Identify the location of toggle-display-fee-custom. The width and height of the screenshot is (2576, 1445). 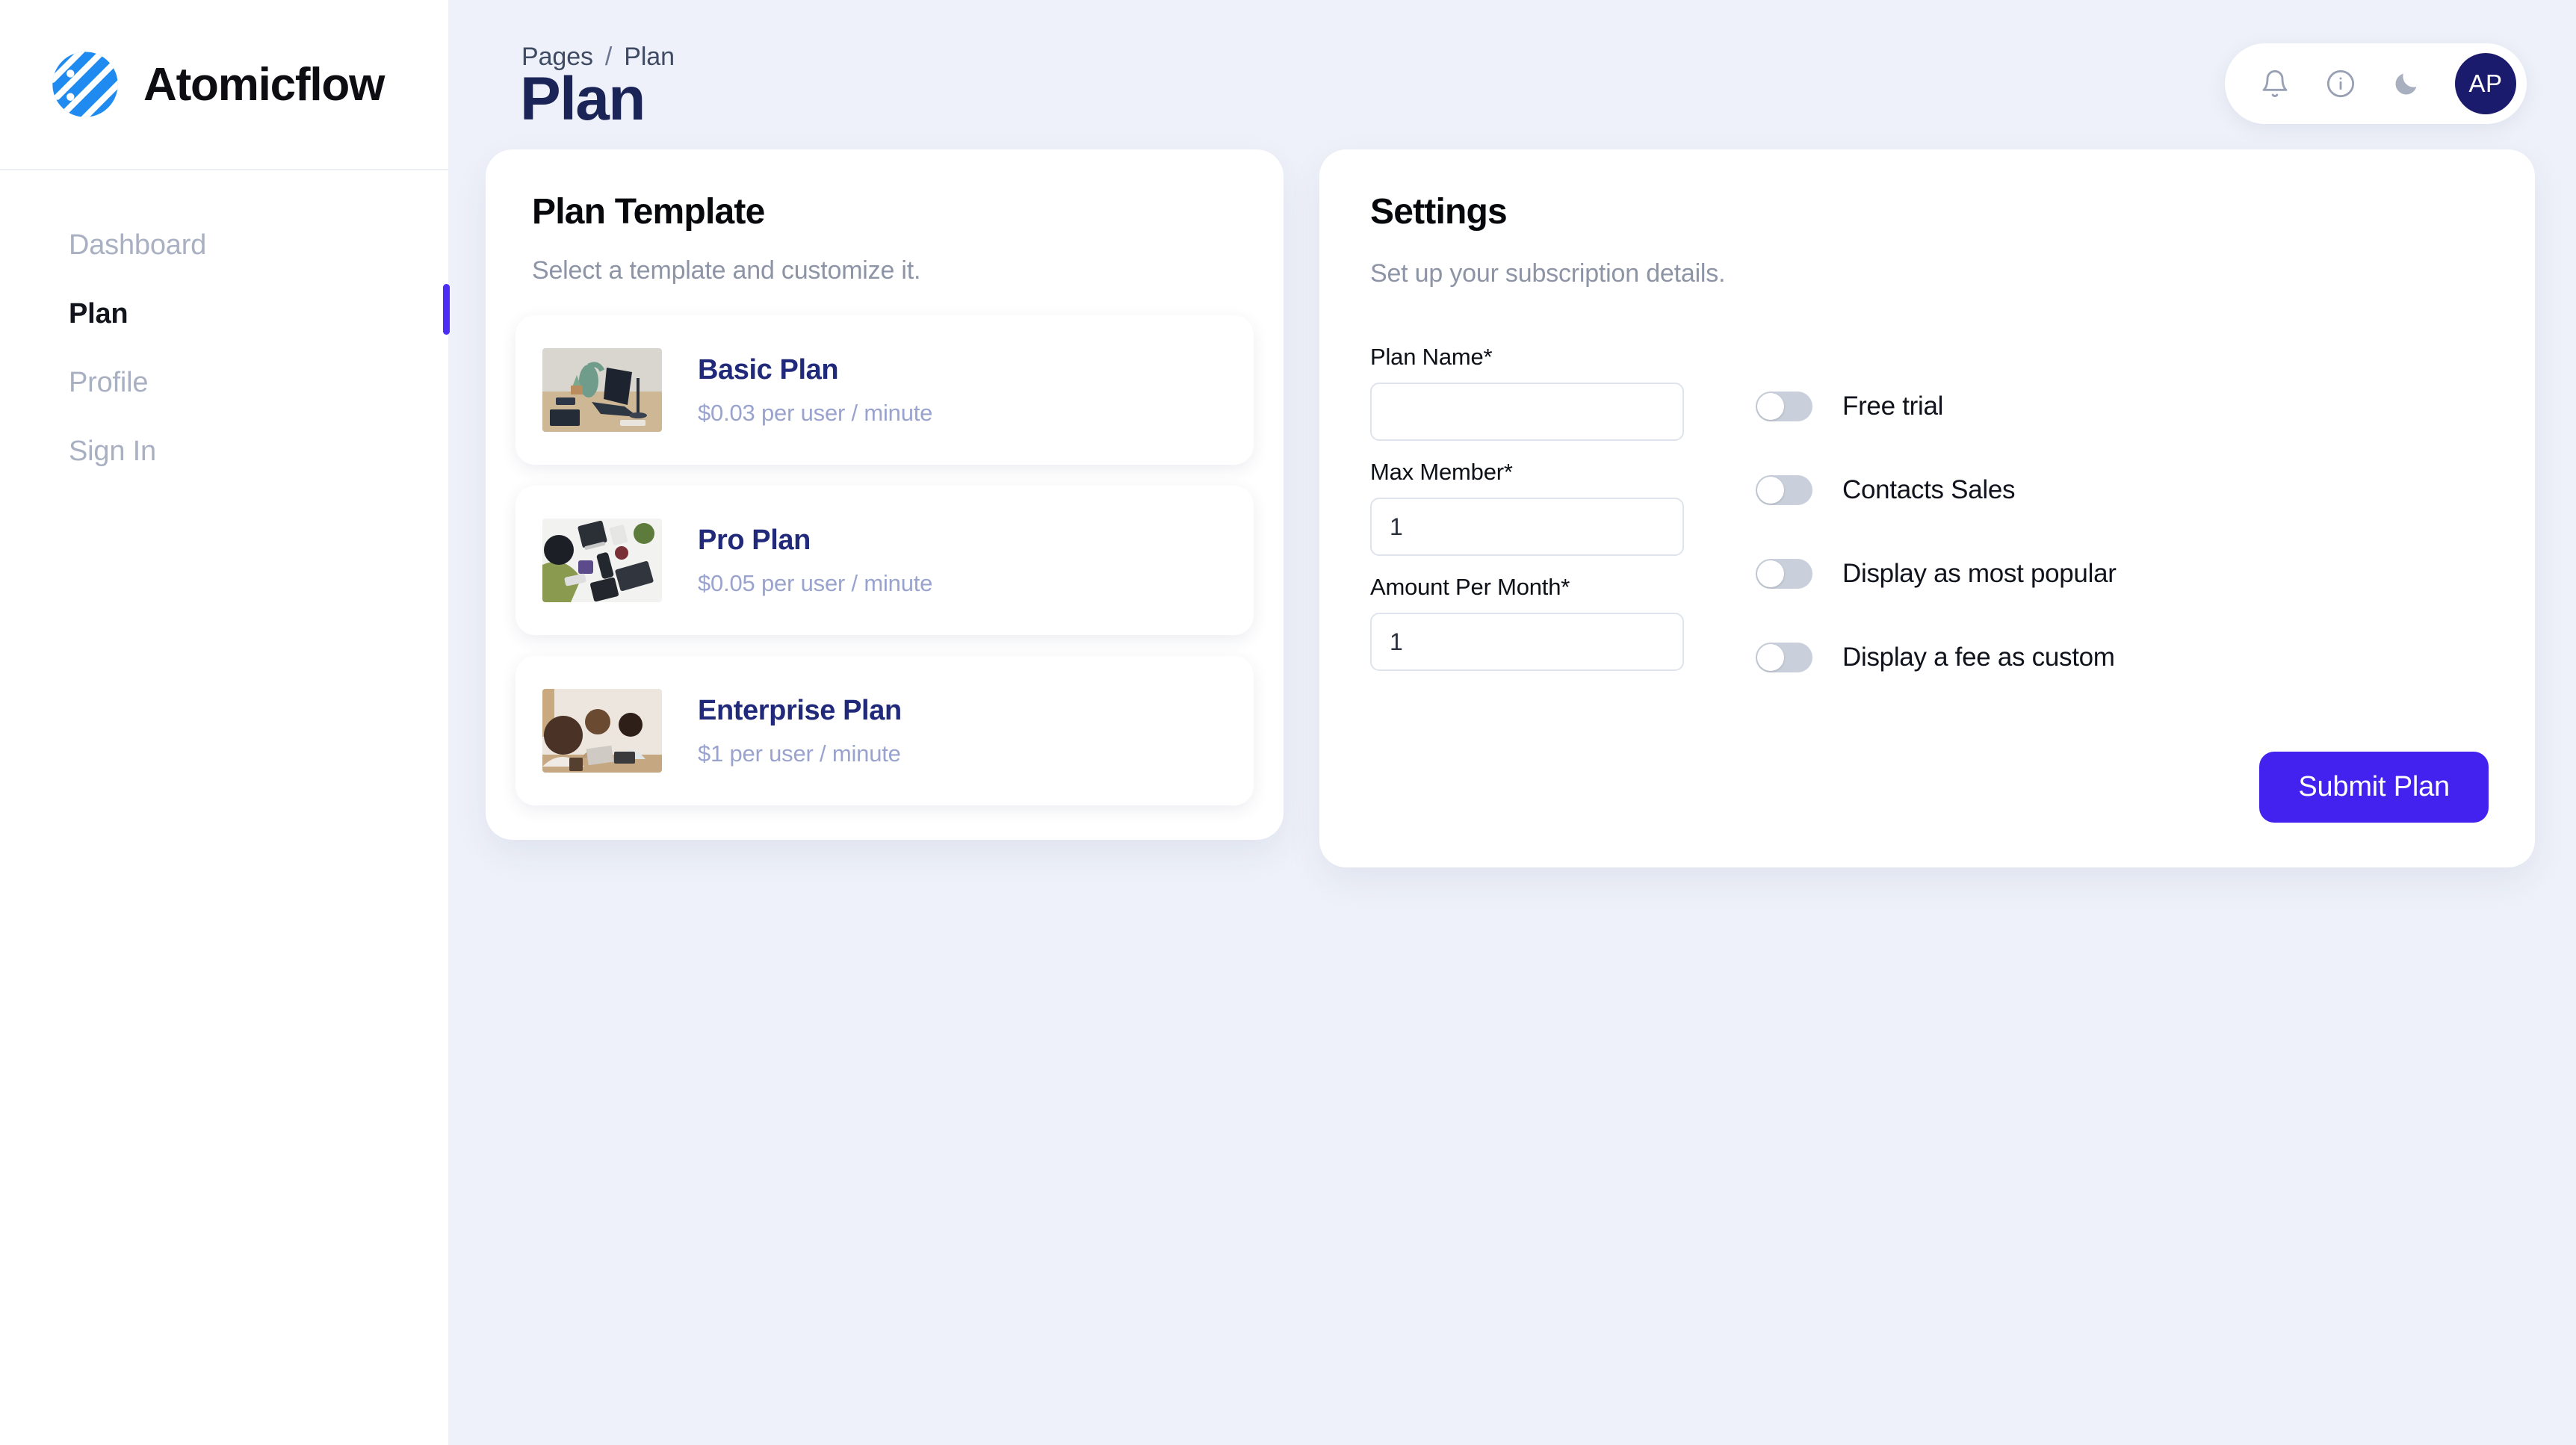
(1784, 657).